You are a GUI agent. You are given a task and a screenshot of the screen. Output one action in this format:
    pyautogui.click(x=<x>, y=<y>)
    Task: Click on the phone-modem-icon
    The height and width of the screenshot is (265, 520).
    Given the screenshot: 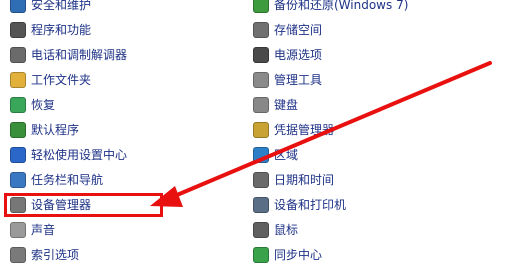 What is the action you would take?
    pyautogui.click(x=18, y=55)
    